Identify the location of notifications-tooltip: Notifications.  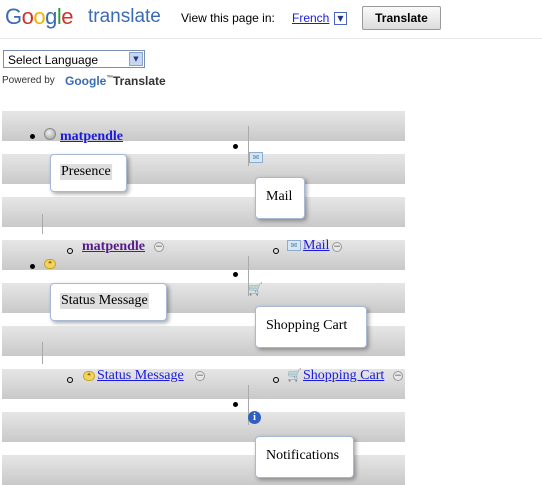
(304, 457).